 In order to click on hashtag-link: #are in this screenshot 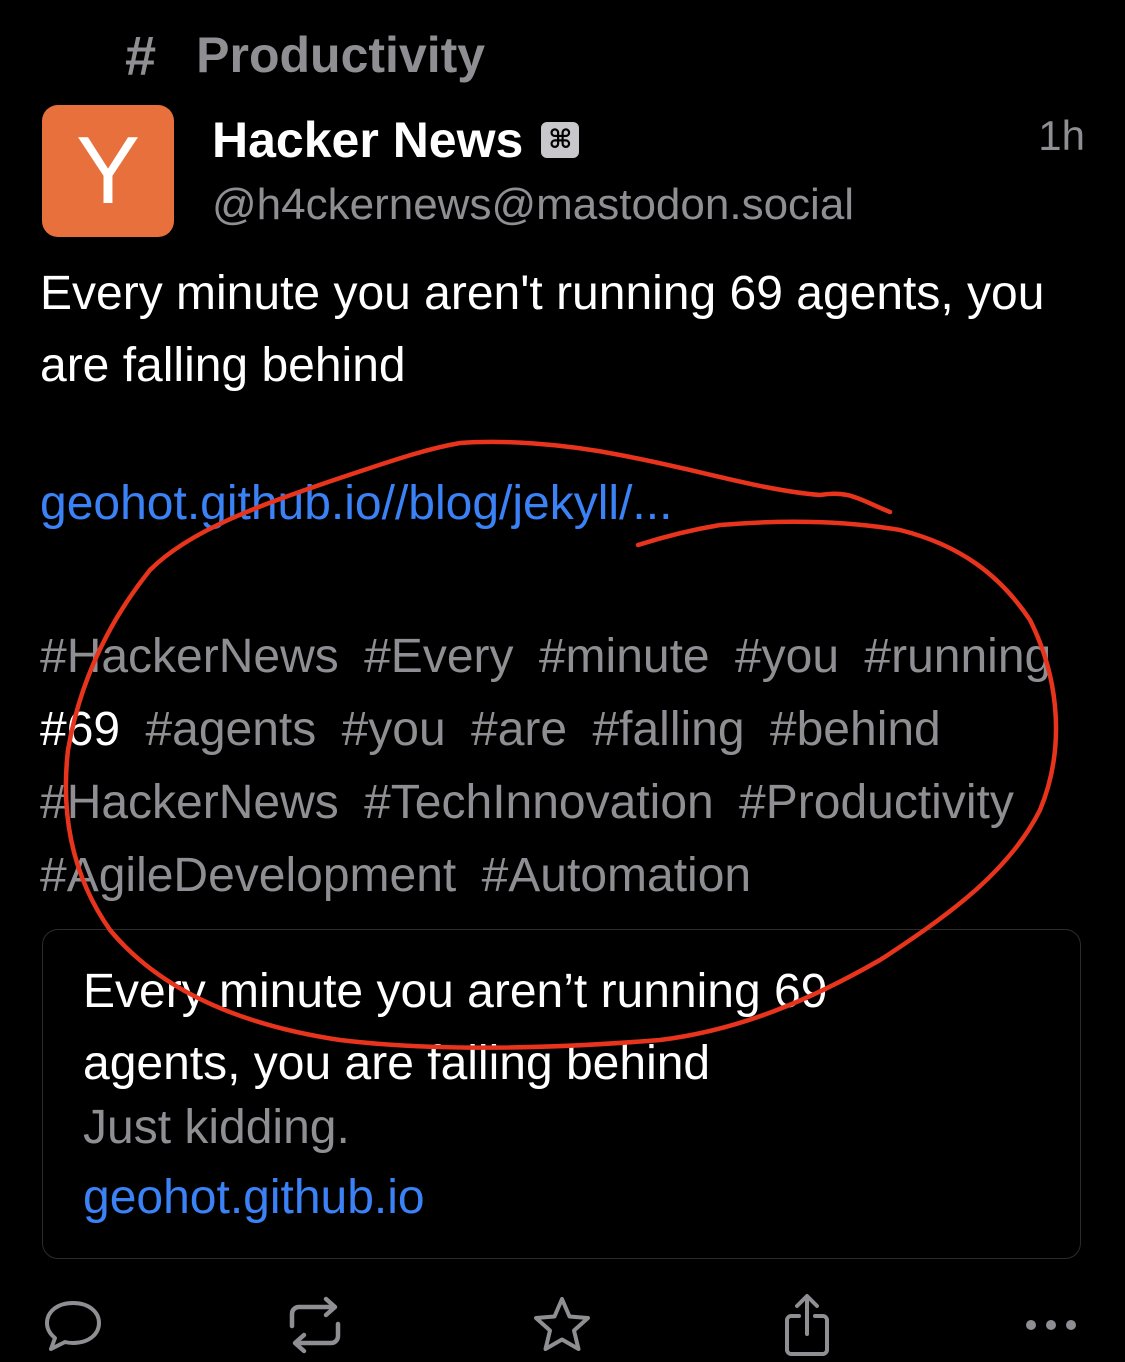, I will do `click(519, 729)`.